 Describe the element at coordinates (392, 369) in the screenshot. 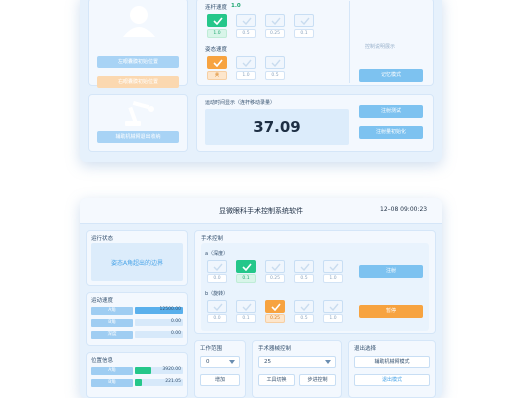

I see `exit-panel: 退出选择 辅助机械臂模式 退出模式` at that location.